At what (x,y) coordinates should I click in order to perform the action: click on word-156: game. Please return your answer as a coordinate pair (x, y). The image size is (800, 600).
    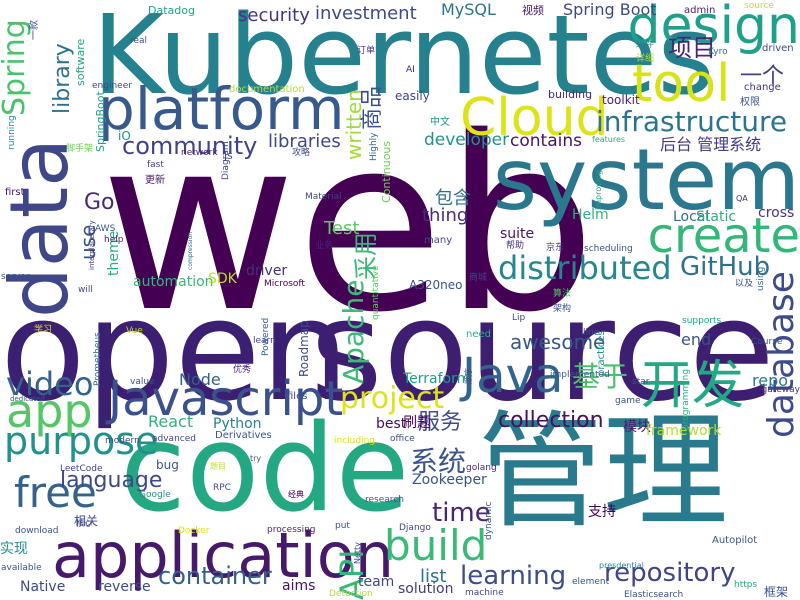
    Looking at the image, I should click on (628, 401).